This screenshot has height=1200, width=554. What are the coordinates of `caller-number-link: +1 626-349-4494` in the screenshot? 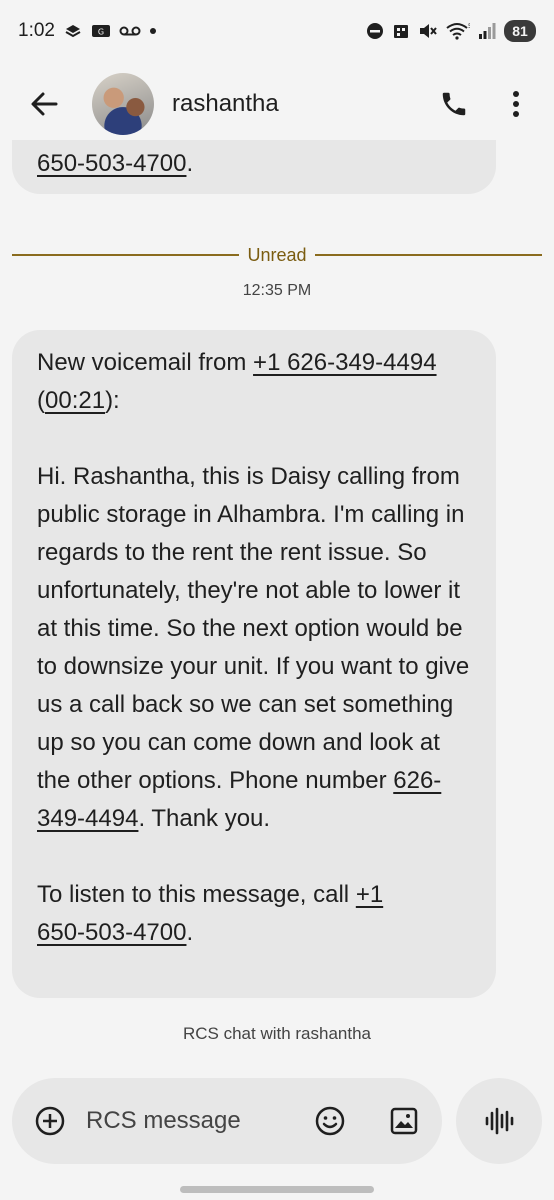 It's located at (345, 362).